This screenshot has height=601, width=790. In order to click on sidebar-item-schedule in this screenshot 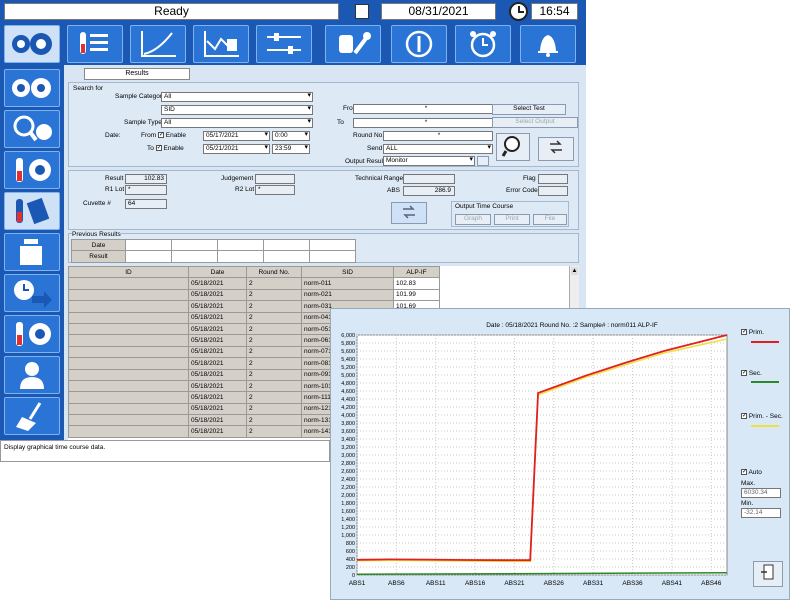, I will do `click(32, 293)`.